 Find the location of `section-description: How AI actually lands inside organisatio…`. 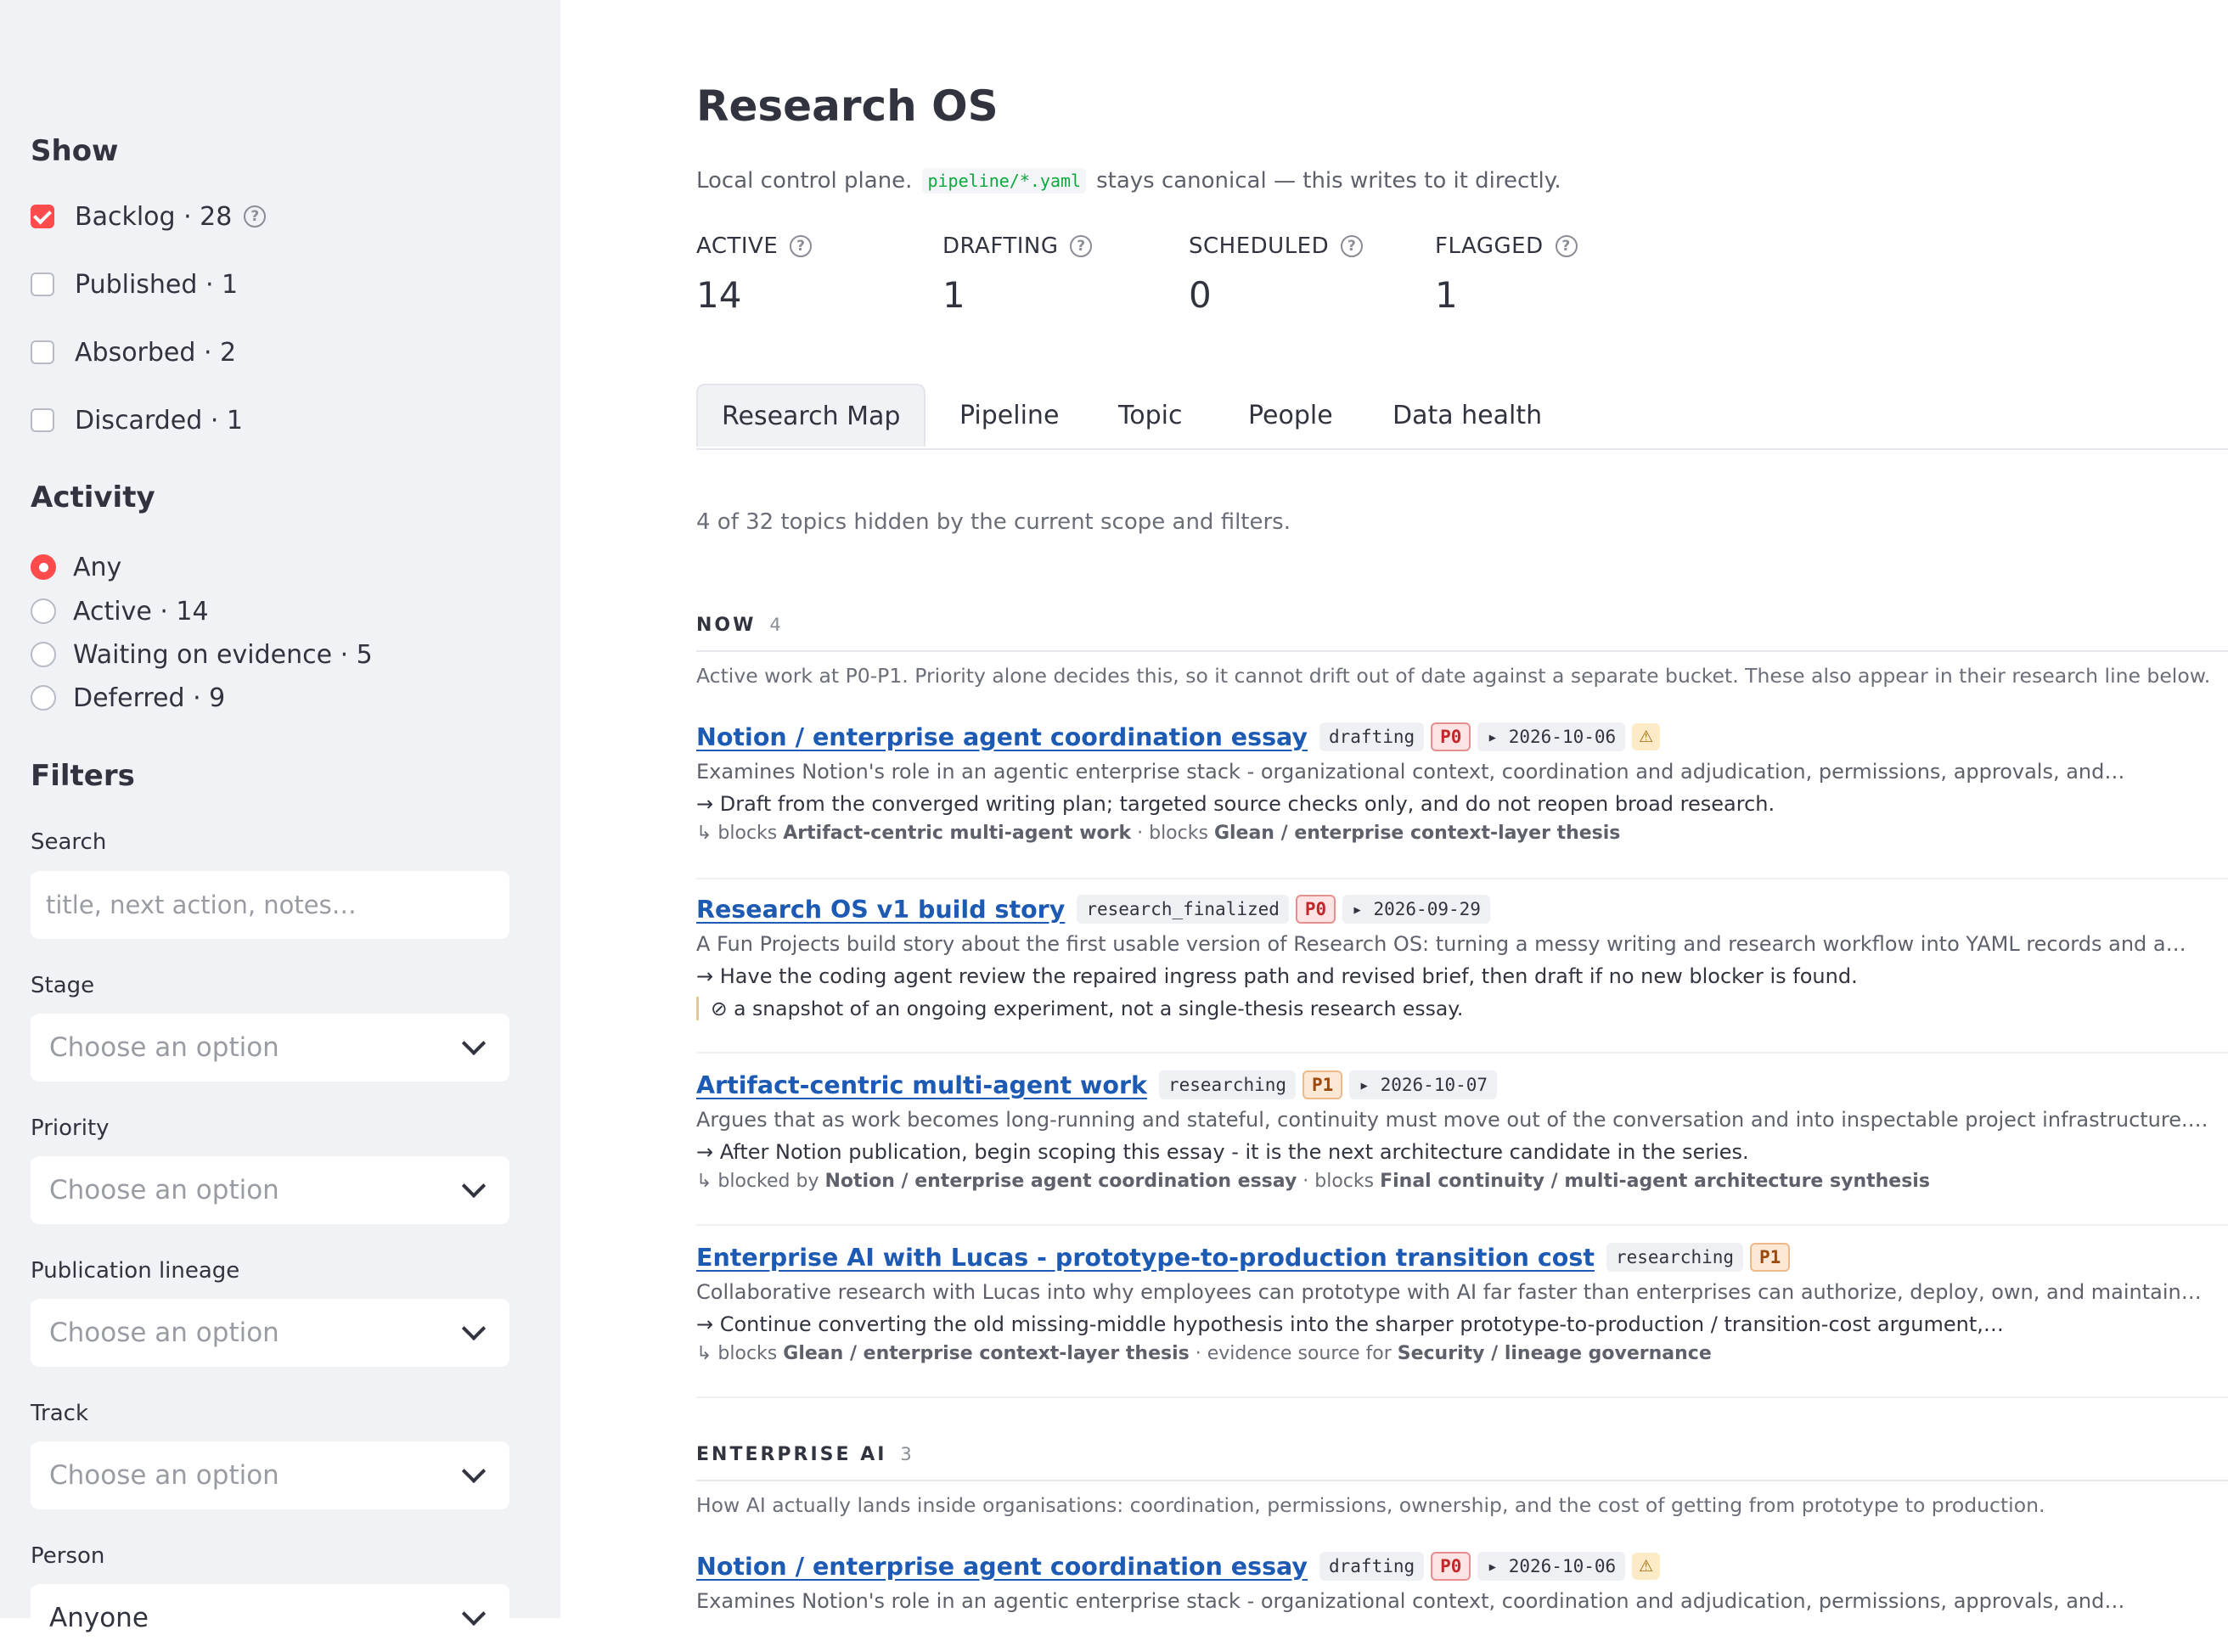

section-description: How AI actually lands inside organisatio… is located at coordinates (1370, 1505).